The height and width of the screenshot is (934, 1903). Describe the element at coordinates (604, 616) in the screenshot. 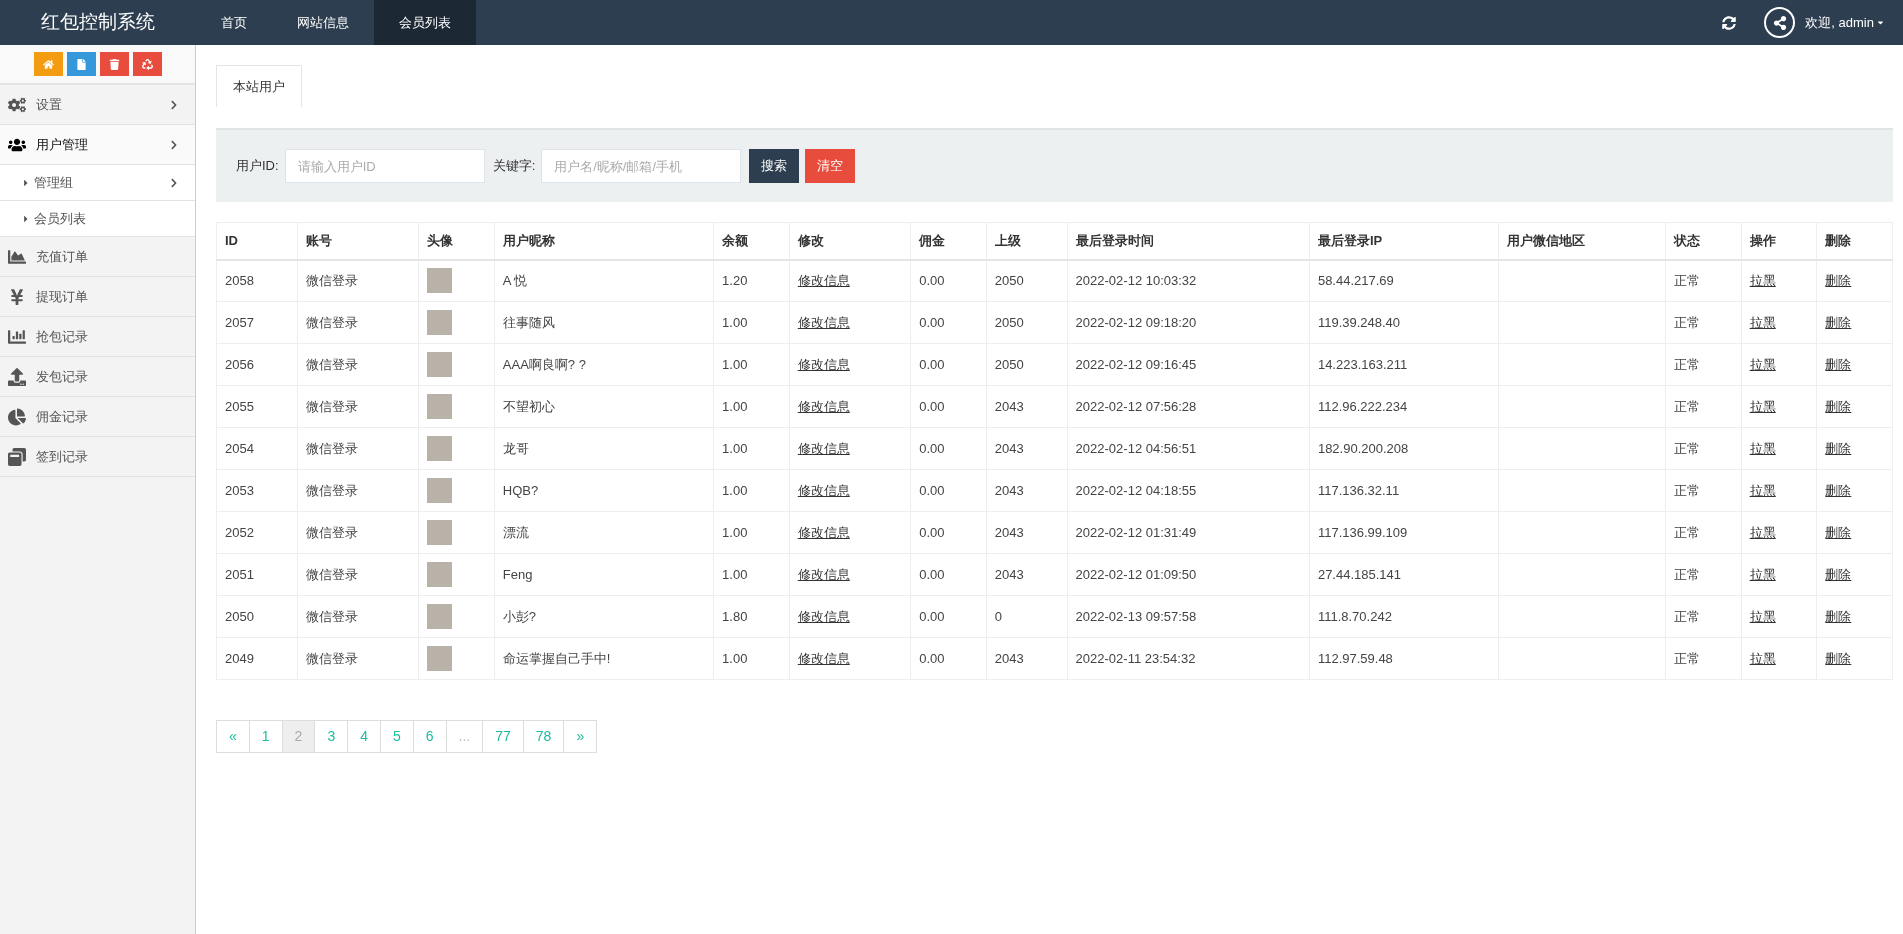

I see `table-cell: 小彭?` at that location.